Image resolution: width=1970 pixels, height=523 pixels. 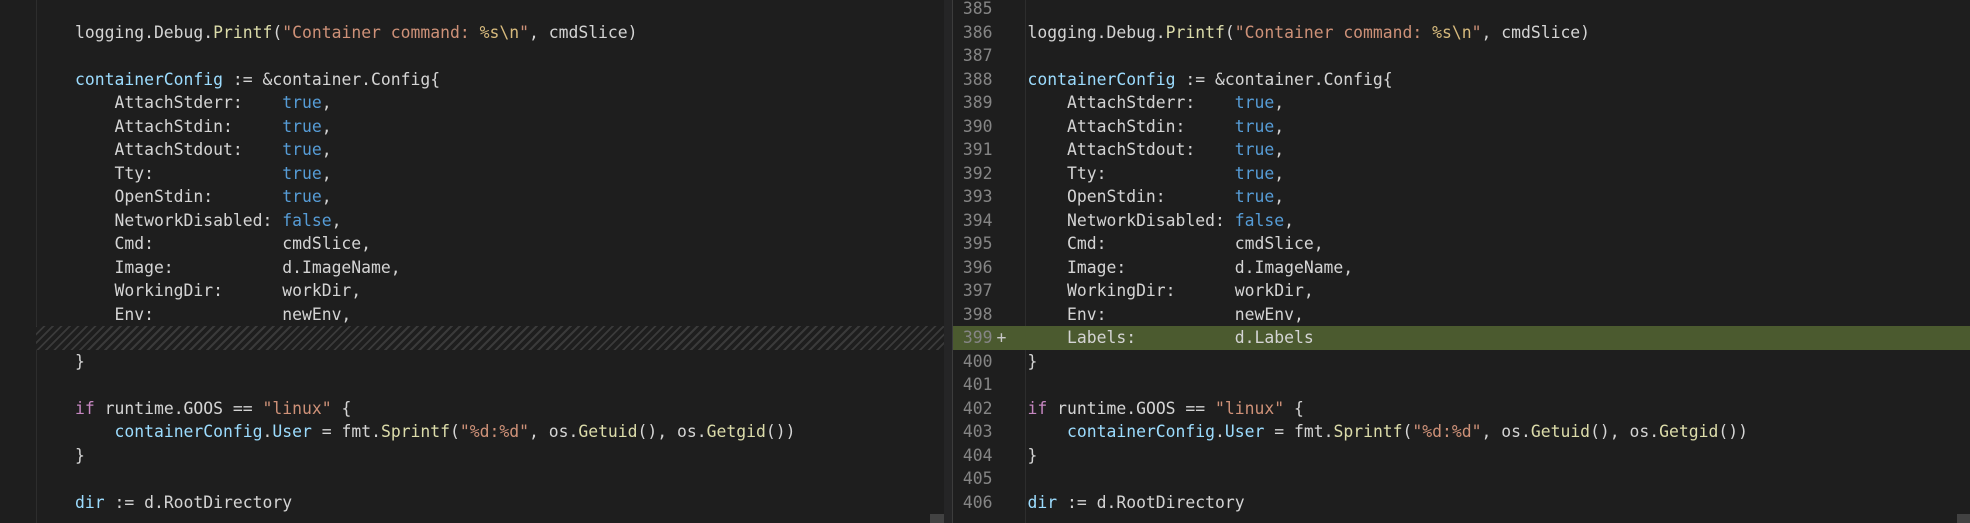 What do you see at coordinates (472, 80) in the screenshot?
I see `code-line: 387containerConfig := &container.Config{` at bounding box center [472, 80].